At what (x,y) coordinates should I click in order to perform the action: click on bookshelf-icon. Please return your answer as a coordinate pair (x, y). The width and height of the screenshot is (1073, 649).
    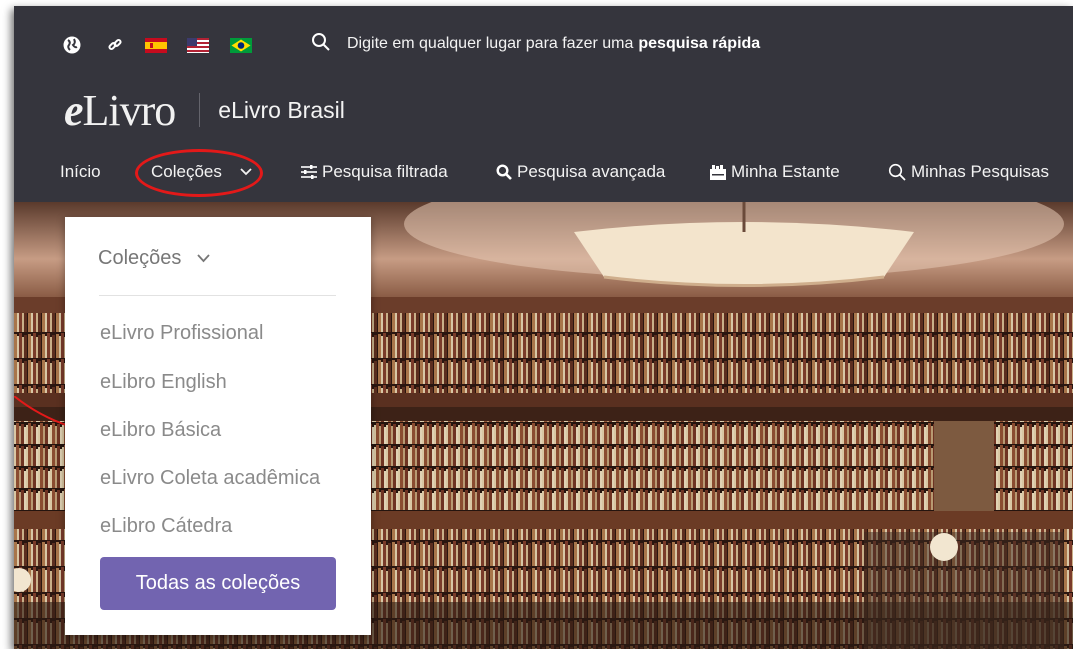
    Looking at the image, I should click on (720, 172).